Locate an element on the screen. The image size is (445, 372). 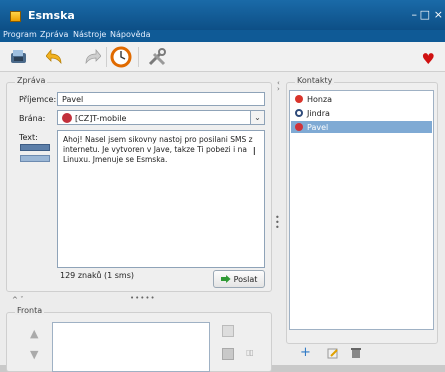
add-contact-icon: + is located at coordinates (306, 352).